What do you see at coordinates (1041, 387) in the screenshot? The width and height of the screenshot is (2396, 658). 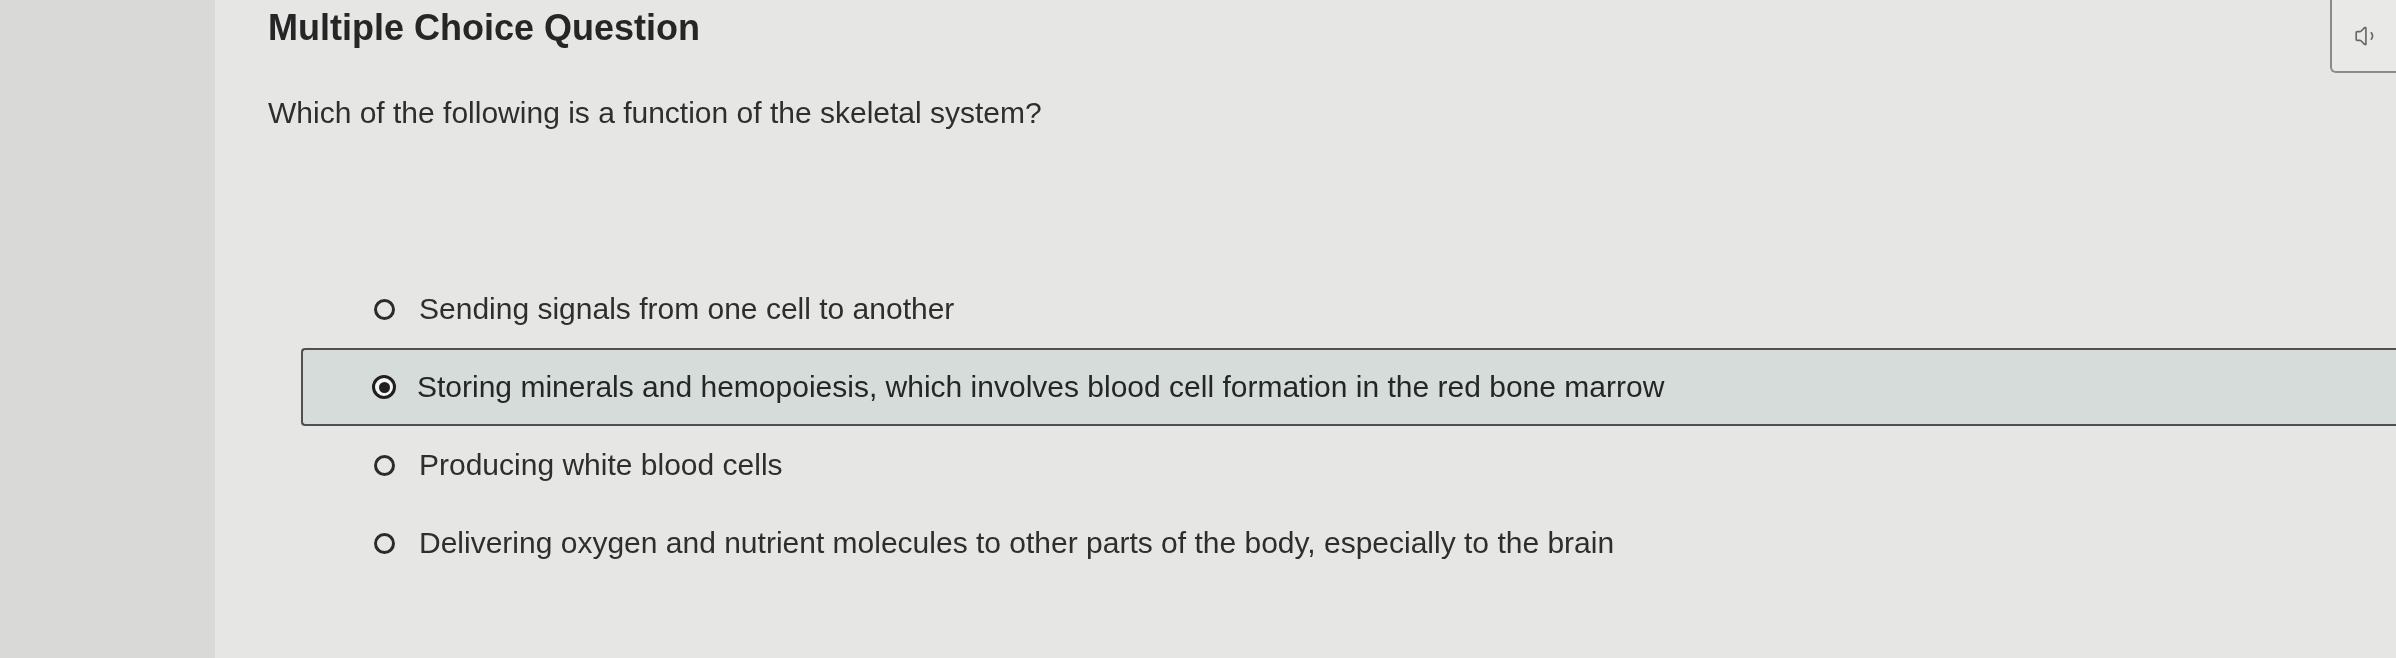 I see `option-label: Storing minerals and hemopoiesis, which involves blood cell formation in the red bone marrow` at bounding box center [1041, 387].